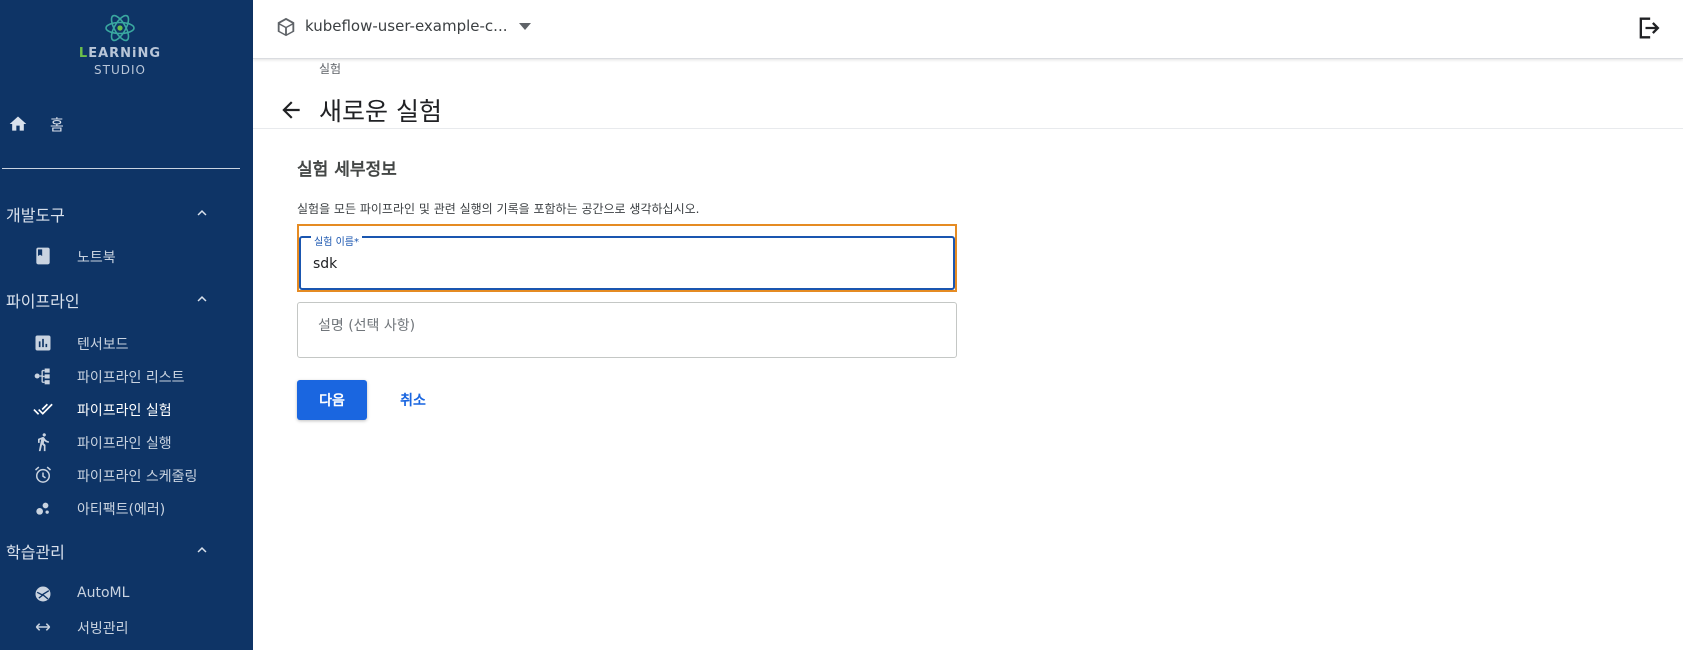 The width and height of the screenshot is (1683, 650). What do you see at coordinates (120, 53) in the screenshot?
I see `logo-text: LEARNiNG` at bounding box center [120, 53].